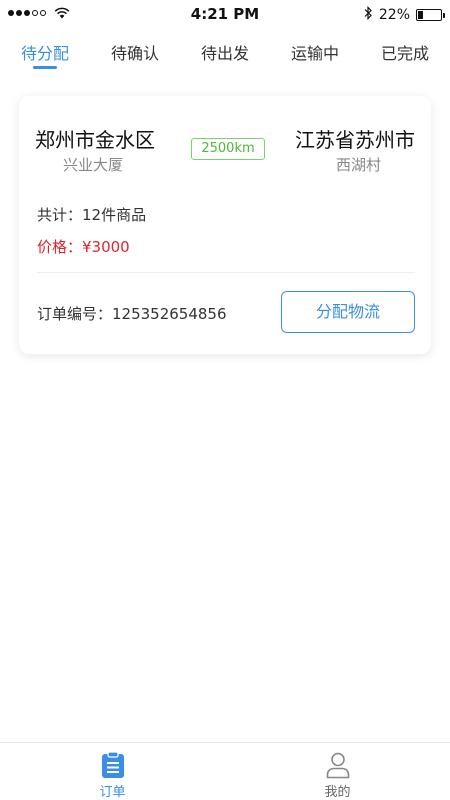 This screenshot has width=450, height=800. Describe the element at coordinates (228, 149) in the screenshot. I see `distance-badge: 2500km` at that location.